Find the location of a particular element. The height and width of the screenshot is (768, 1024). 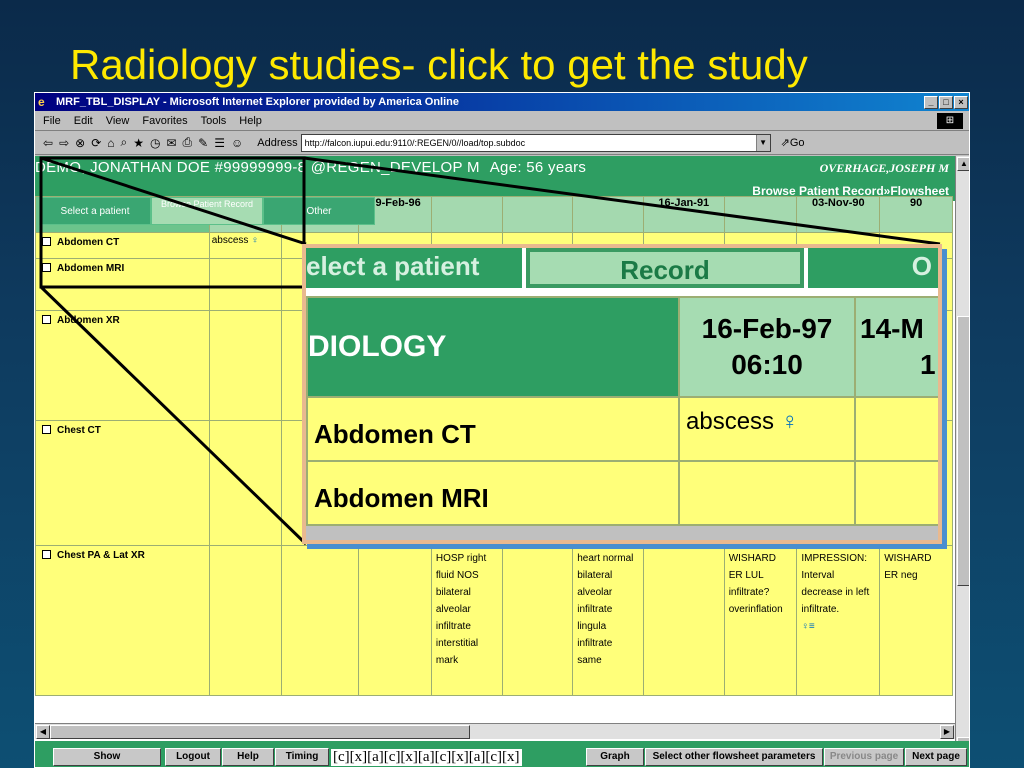

select-parameters-button: Select other flowsheet parameters is located at coordinates (734, 757).